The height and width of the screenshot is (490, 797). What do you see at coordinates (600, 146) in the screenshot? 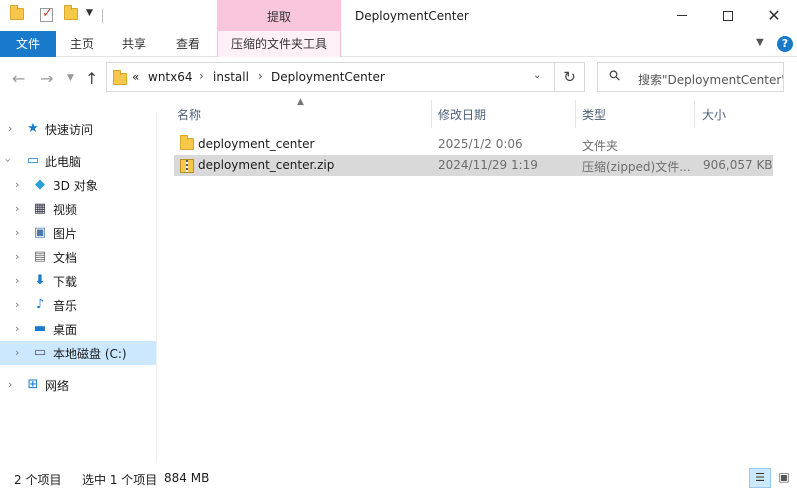
I see `file-type: 文件夹` at bounding box center [600, 146].